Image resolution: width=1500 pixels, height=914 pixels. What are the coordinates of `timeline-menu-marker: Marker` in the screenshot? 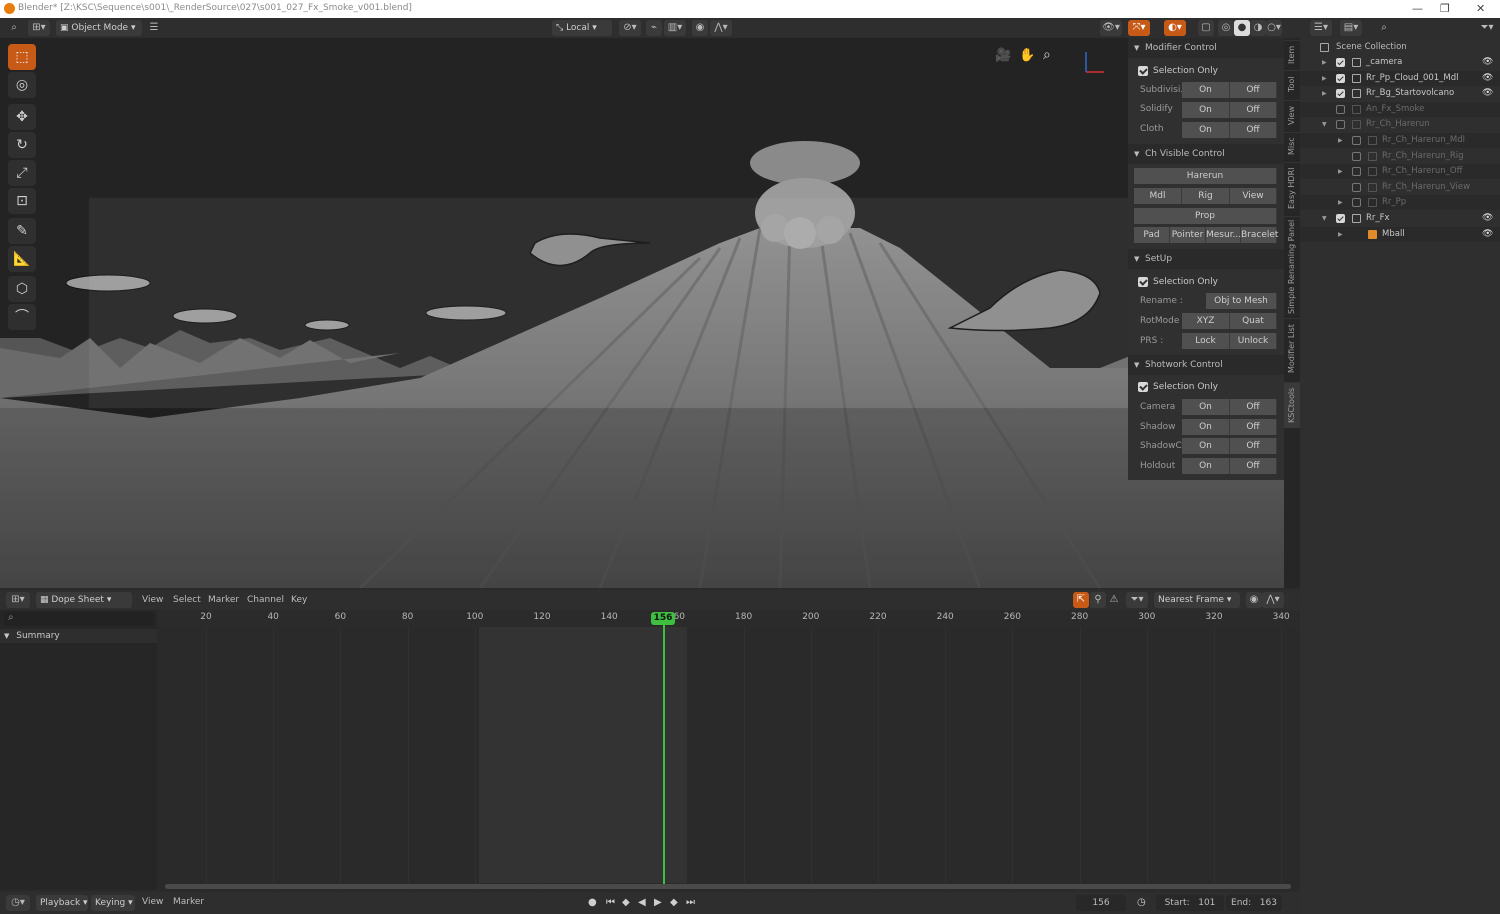 It's located at (188, 902).